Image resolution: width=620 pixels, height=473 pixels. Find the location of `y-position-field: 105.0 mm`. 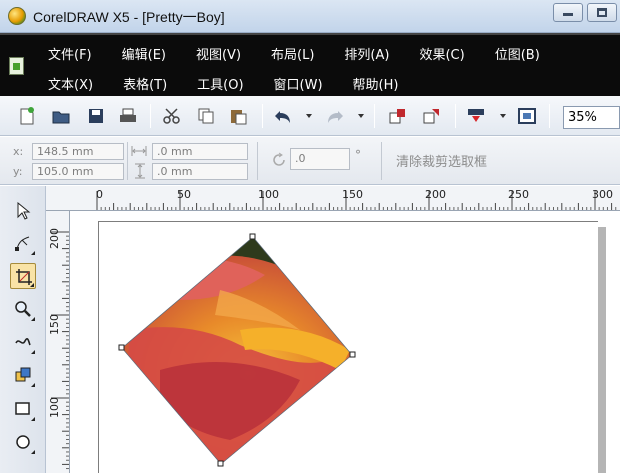

y-position-field: 105.0 mm is located at coordinates (78, 171).